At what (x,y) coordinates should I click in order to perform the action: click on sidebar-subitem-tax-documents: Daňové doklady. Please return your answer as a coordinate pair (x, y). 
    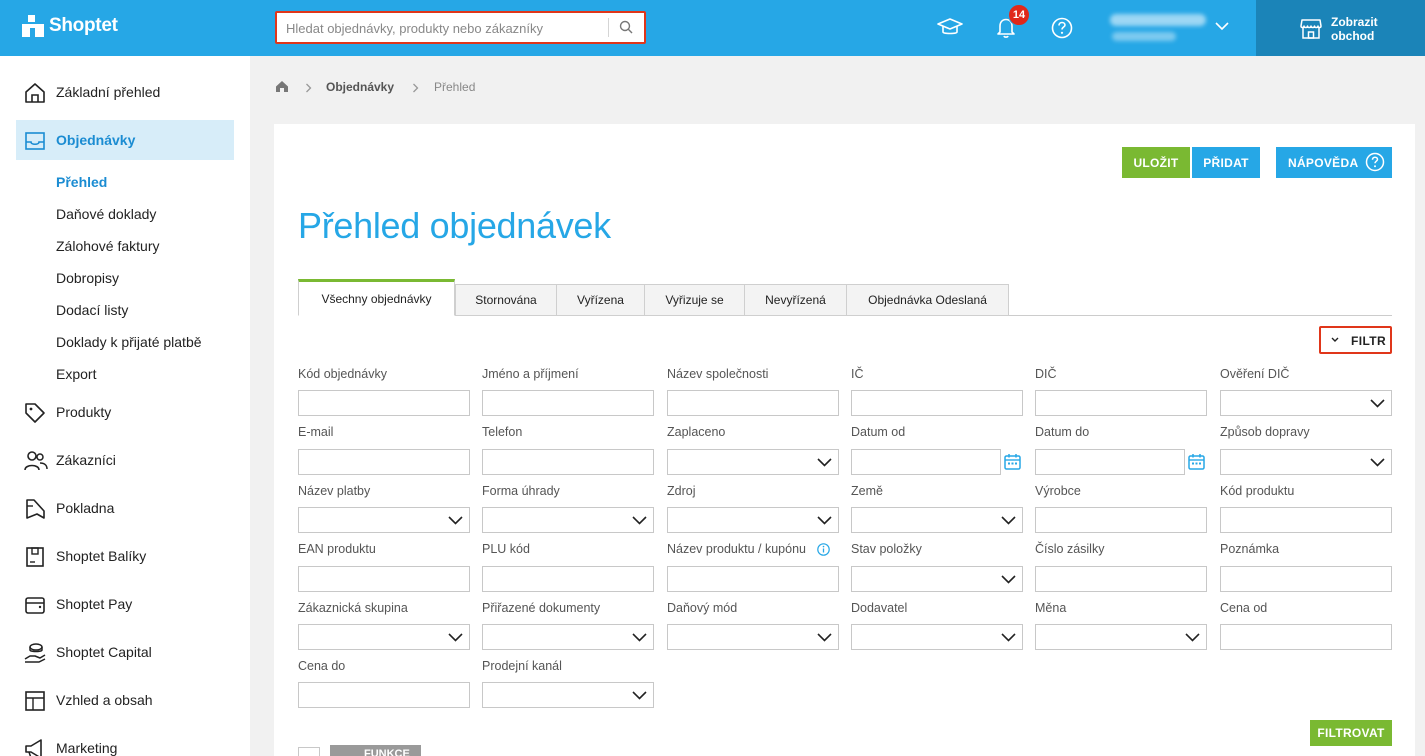
    Looking at the image, I should click on (106, 214).